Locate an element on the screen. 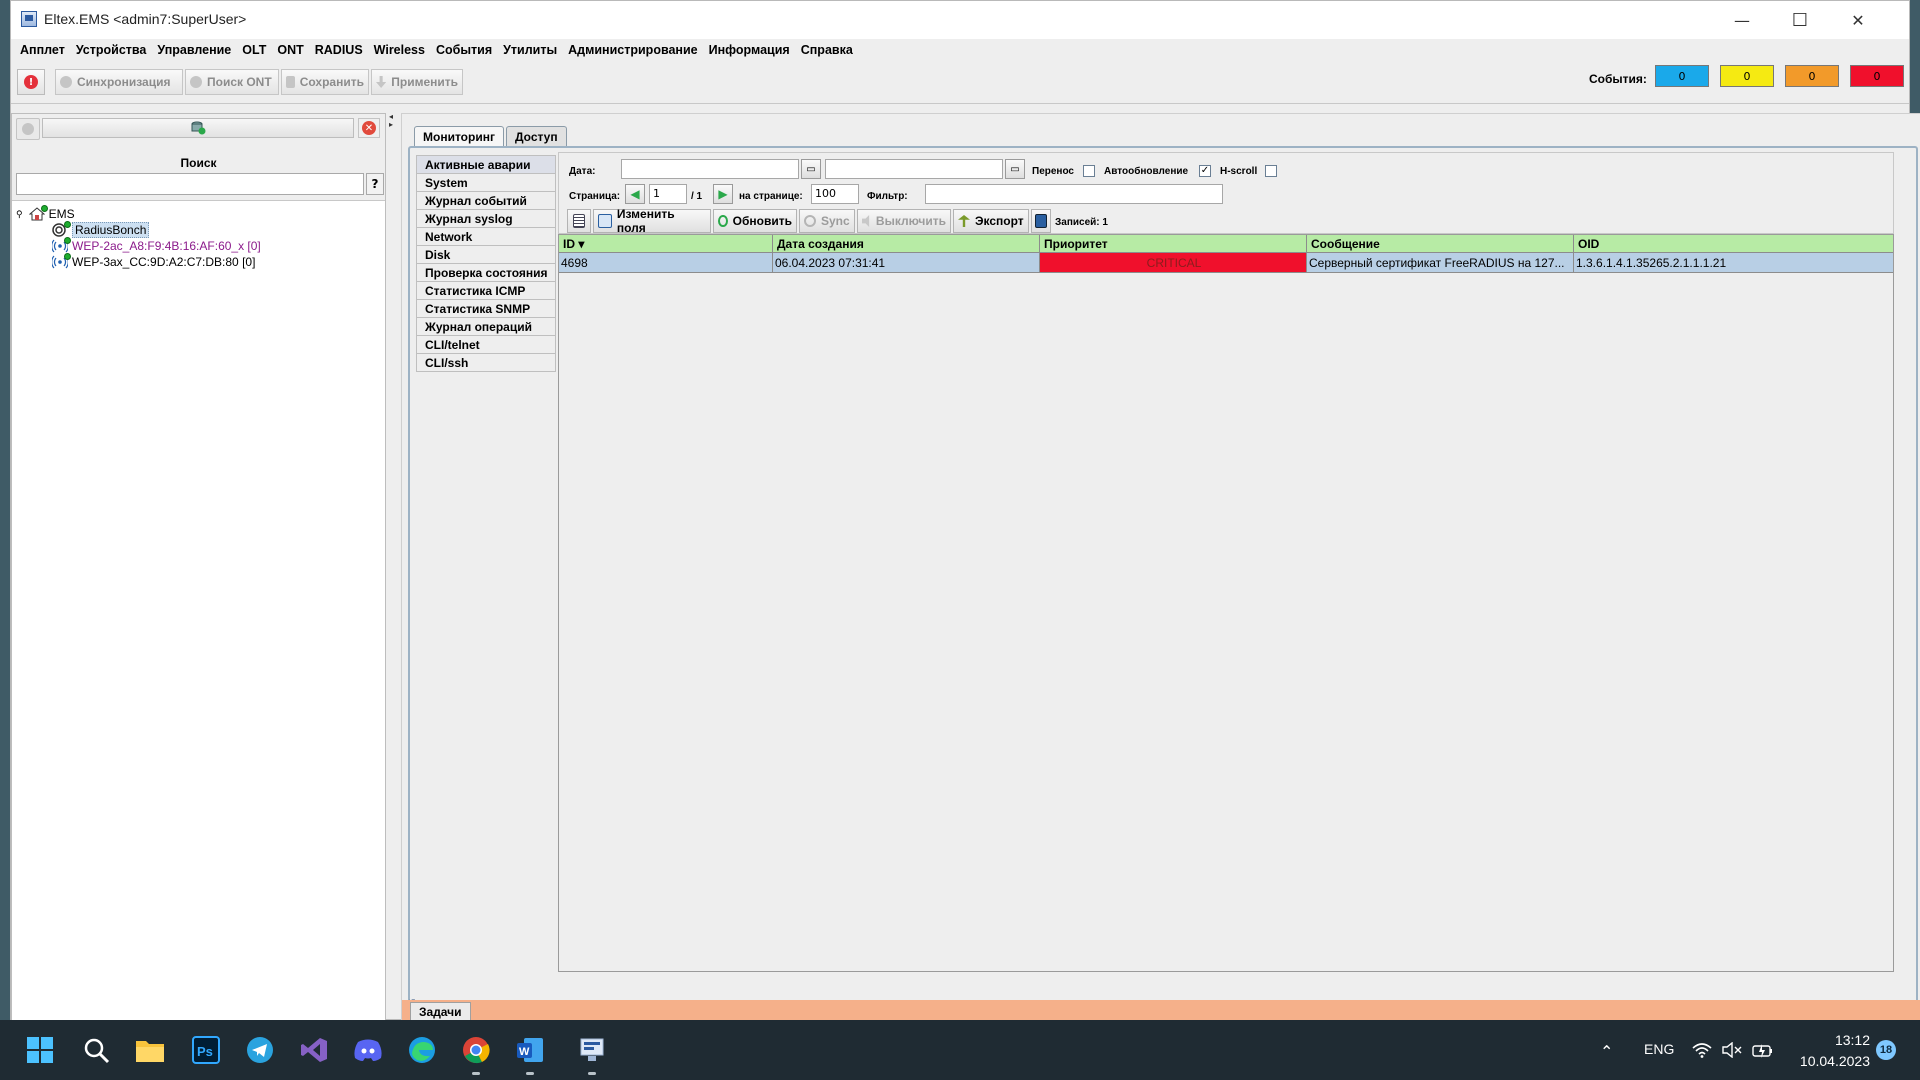 This screenshot has width=1920, height=1080. filter-input is located at coordinates (1074, 194).